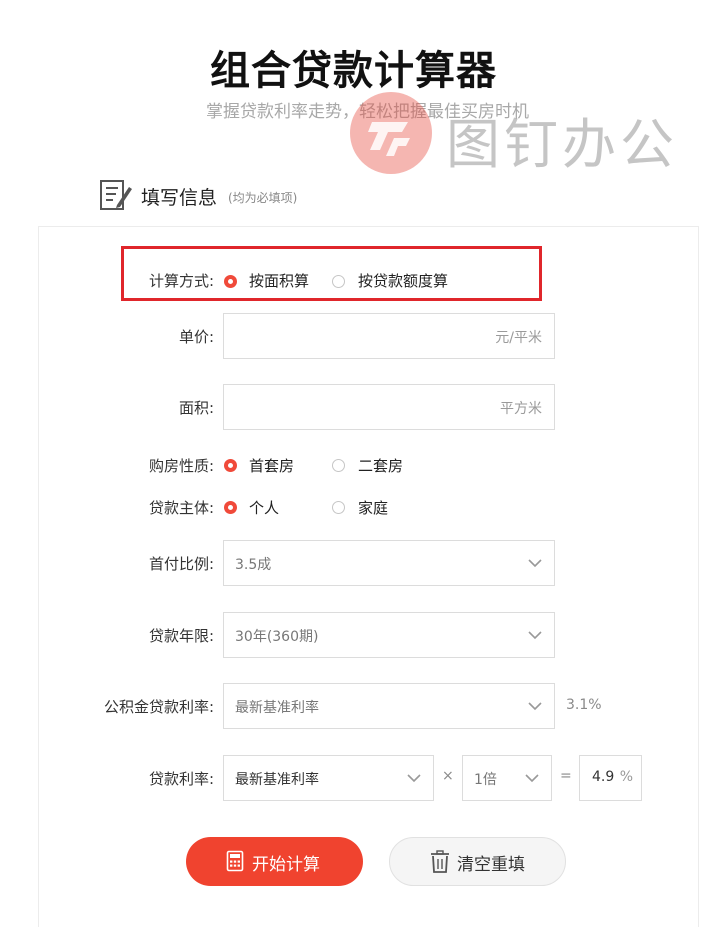 The width and height of the screenshot is (707, 927). I want to click on watermark: 图钉办公, so click(525, 135).